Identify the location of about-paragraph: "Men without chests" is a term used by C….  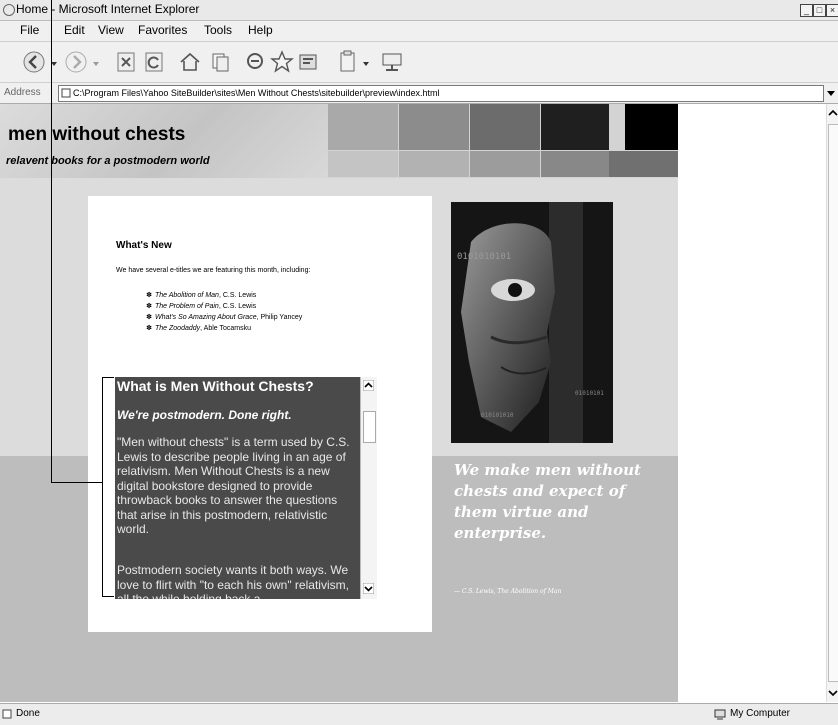
(233, 485).